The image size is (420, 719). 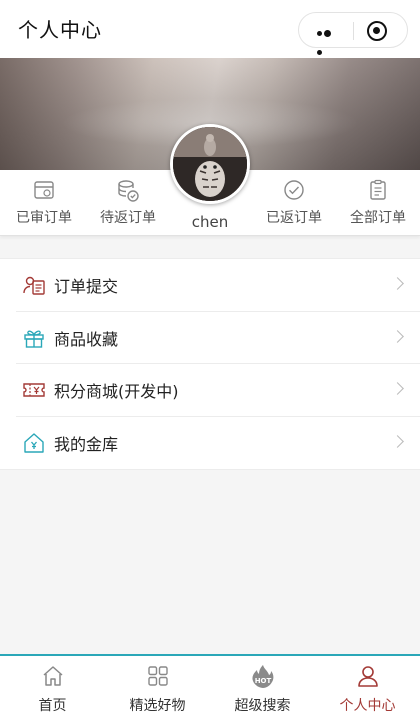 What do you see at coordinates (210, 29) in the screenshot?
I see `nav-bar: 个人中心` at bounding box center [210, 29].